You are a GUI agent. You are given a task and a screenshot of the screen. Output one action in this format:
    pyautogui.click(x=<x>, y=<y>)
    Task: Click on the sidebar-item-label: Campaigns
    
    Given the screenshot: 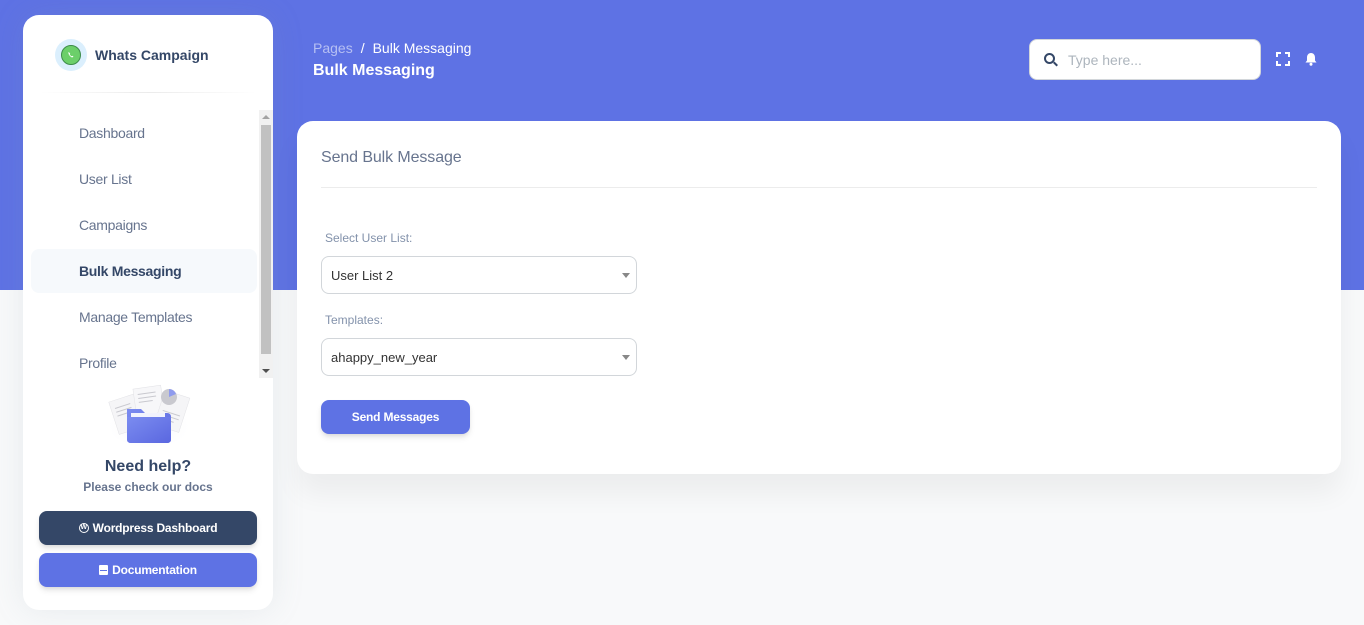 What is the action you would take?
    pyautogui.click(x=113, y=225)
    